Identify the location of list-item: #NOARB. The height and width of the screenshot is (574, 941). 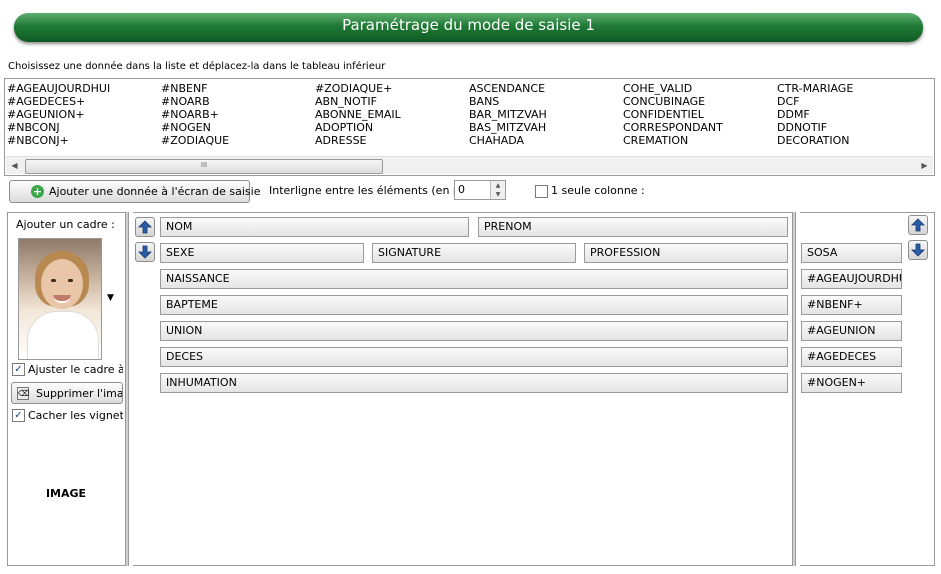
(195, 101).